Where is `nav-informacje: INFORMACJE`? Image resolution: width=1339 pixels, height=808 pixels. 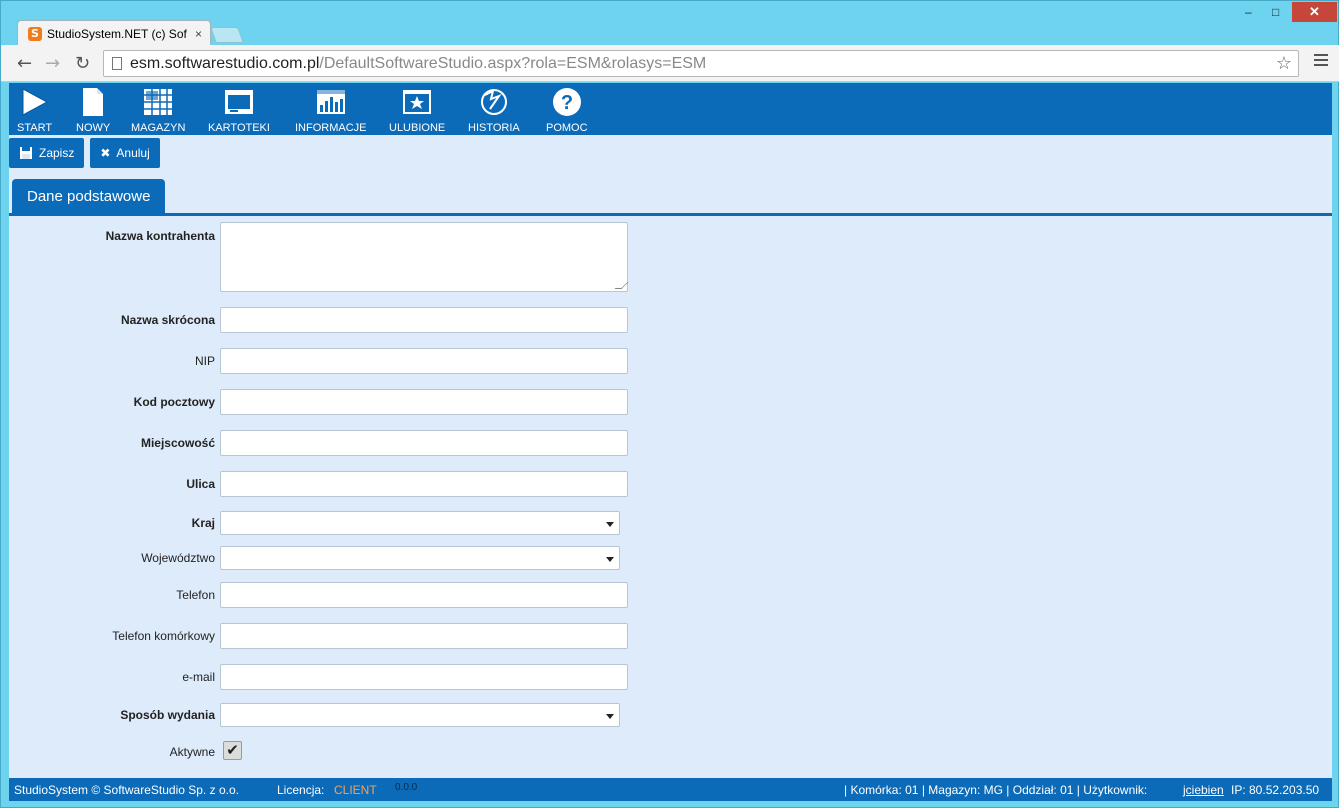
nav-informacje: INFORMACJE is located at coordinates (331, 110).